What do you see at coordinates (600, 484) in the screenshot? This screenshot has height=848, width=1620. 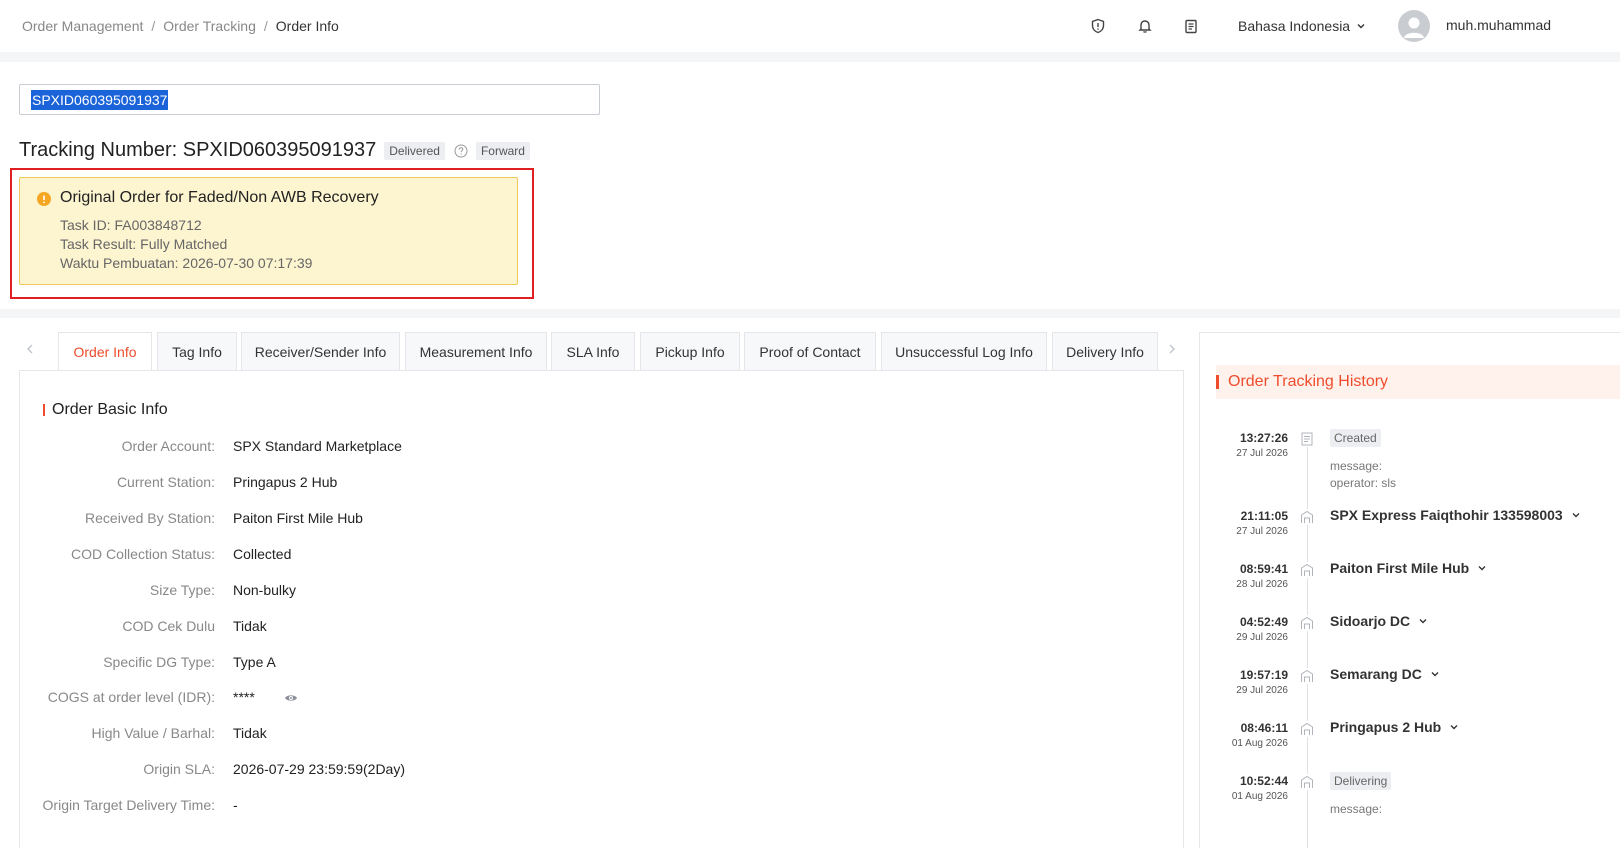 I see `field-row: Current Station: Pringapus 2 Hub` at bounding box center [600, 484].